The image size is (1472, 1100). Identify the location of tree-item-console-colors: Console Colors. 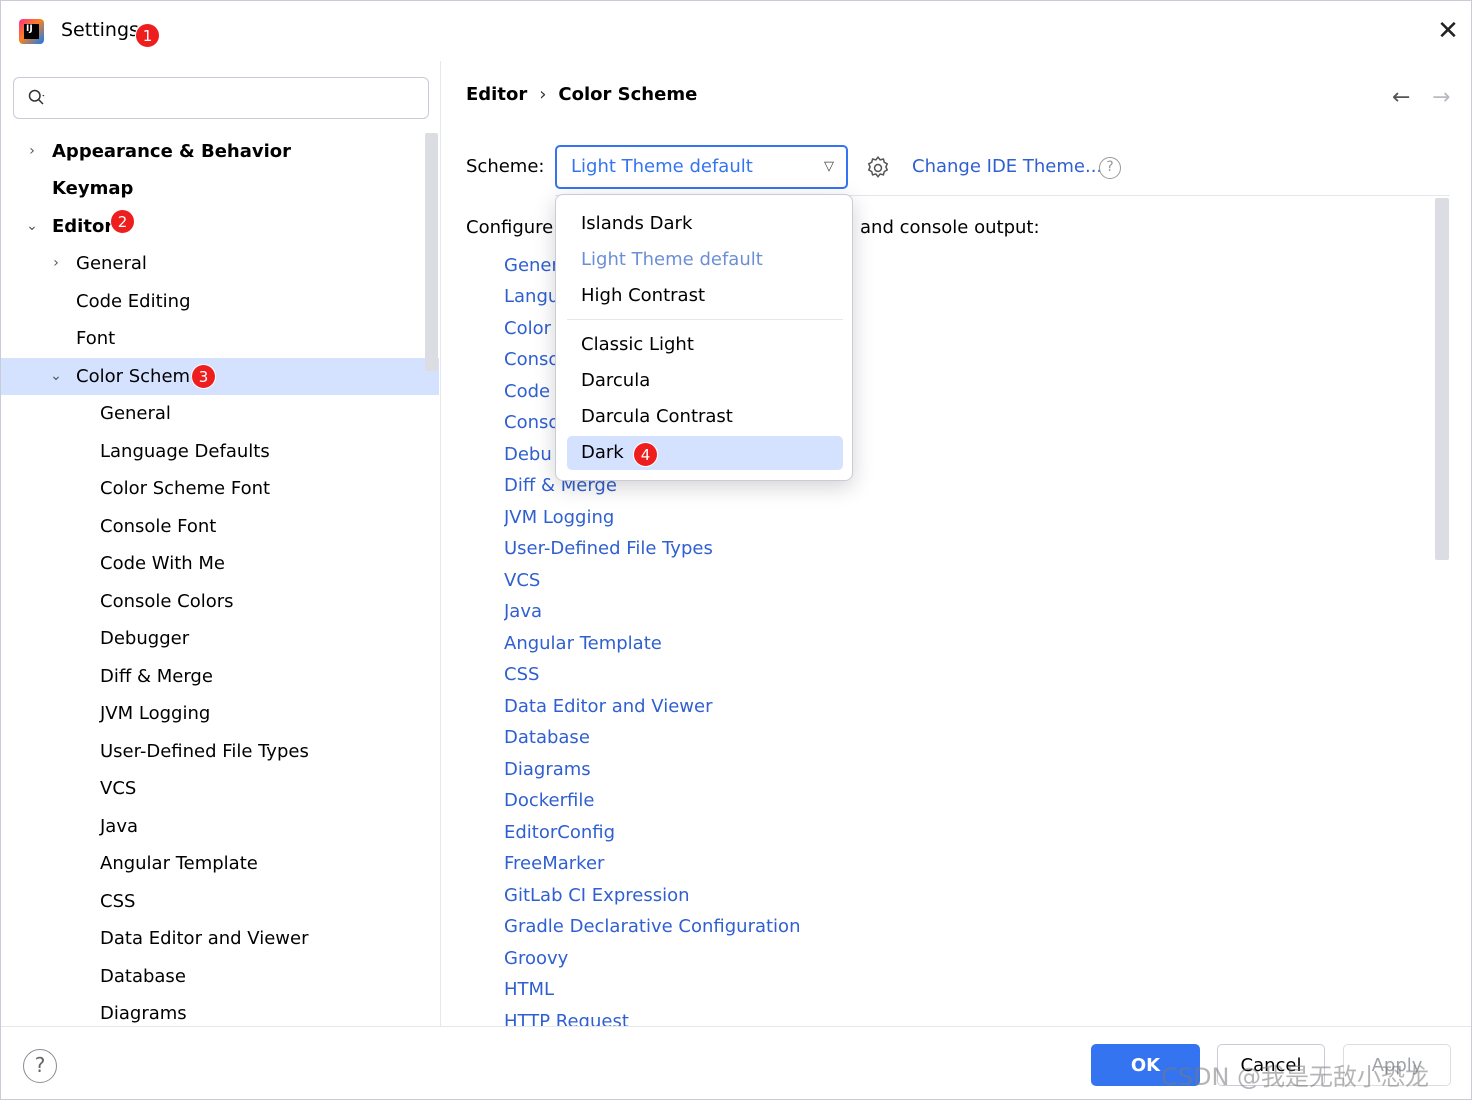
(220, 601).